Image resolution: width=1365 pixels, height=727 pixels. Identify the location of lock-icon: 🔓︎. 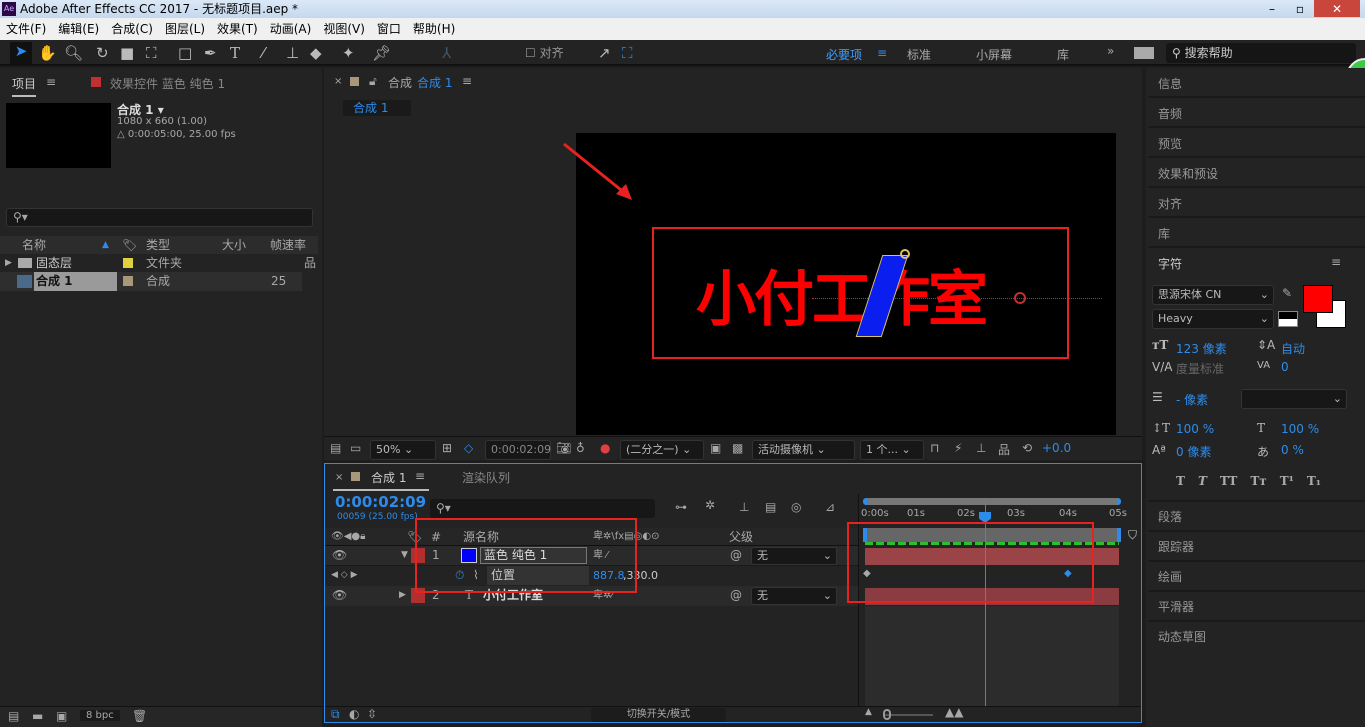
(373, 81).